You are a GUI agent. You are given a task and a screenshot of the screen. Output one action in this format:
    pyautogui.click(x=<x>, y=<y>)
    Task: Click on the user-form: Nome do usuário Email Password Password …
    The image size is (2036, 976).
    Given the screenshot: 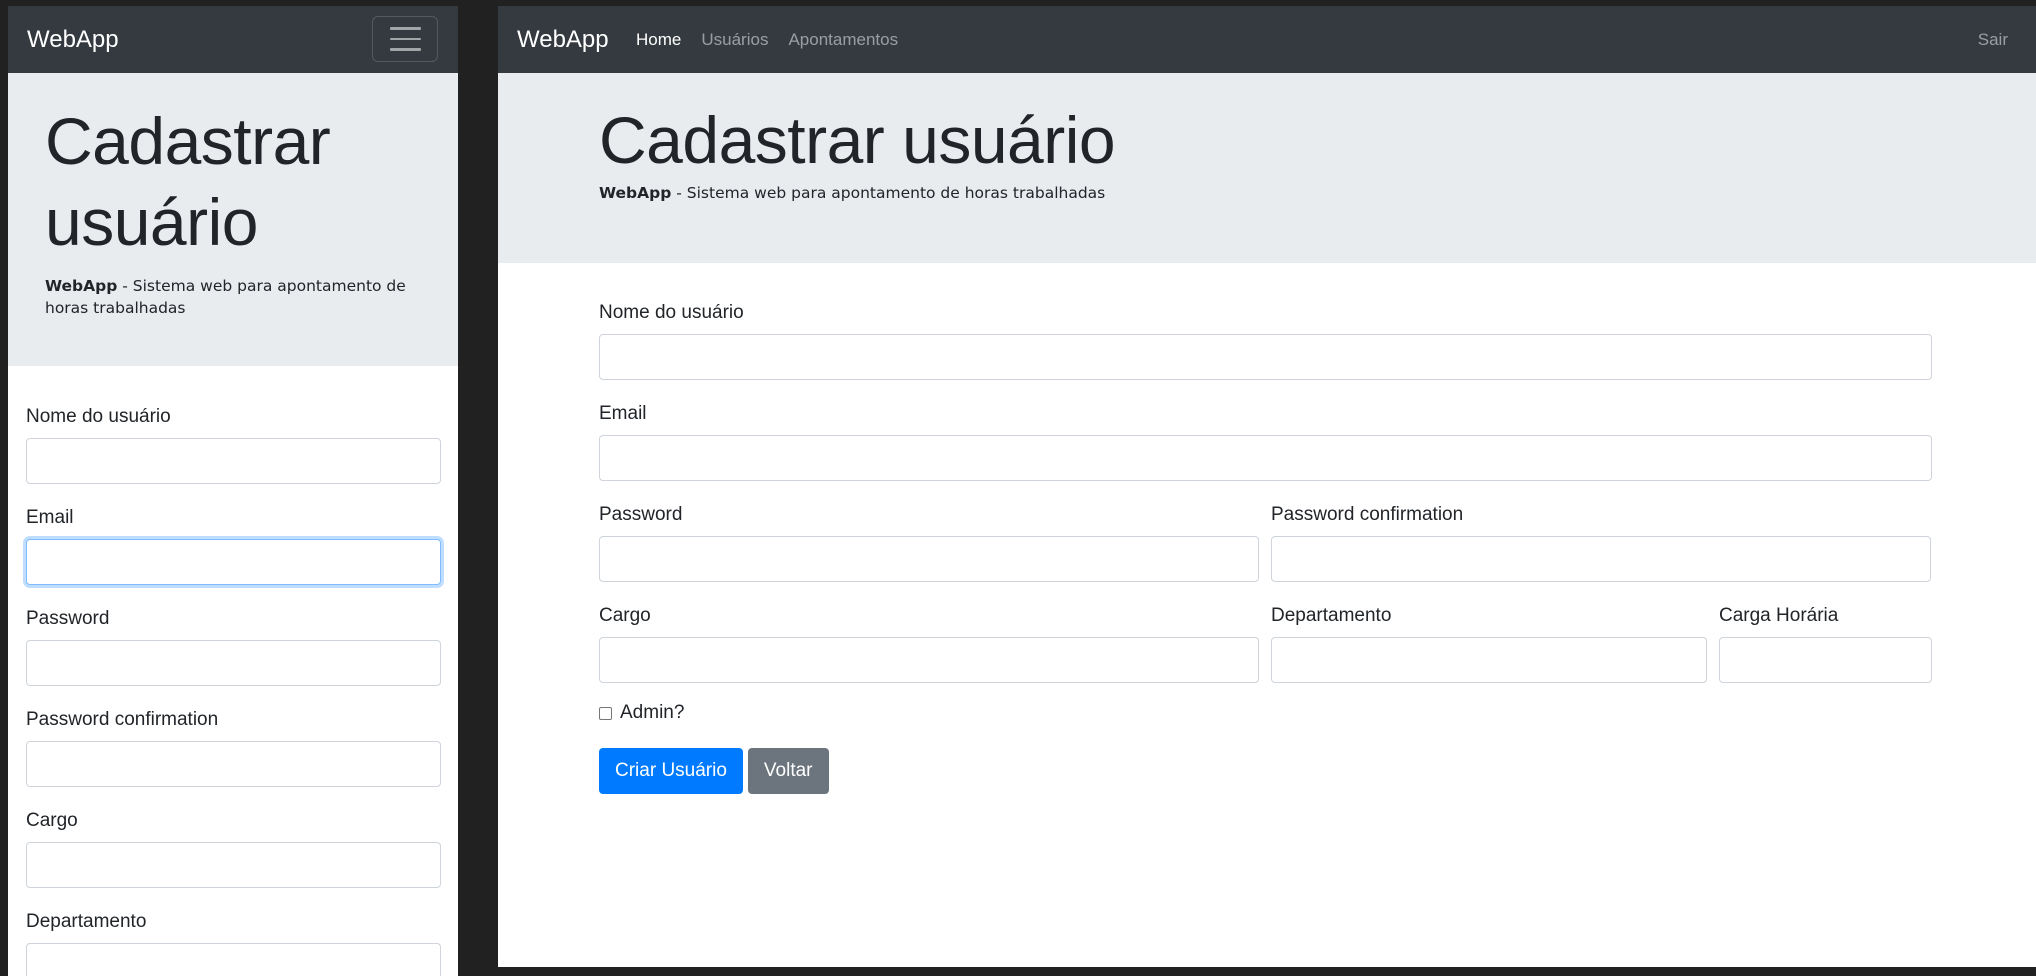 What is the action you would take?
    pyautogui.click(x=233, y=691)
    